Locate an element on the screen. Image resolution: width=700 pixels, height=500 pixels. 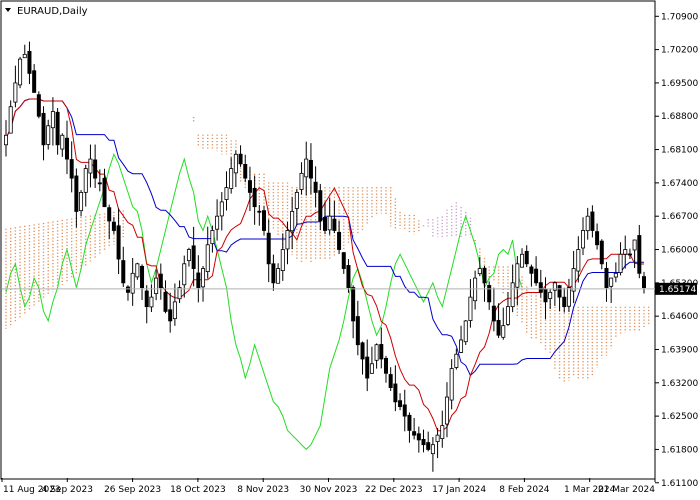
candle is located at coordinates (20, 72).